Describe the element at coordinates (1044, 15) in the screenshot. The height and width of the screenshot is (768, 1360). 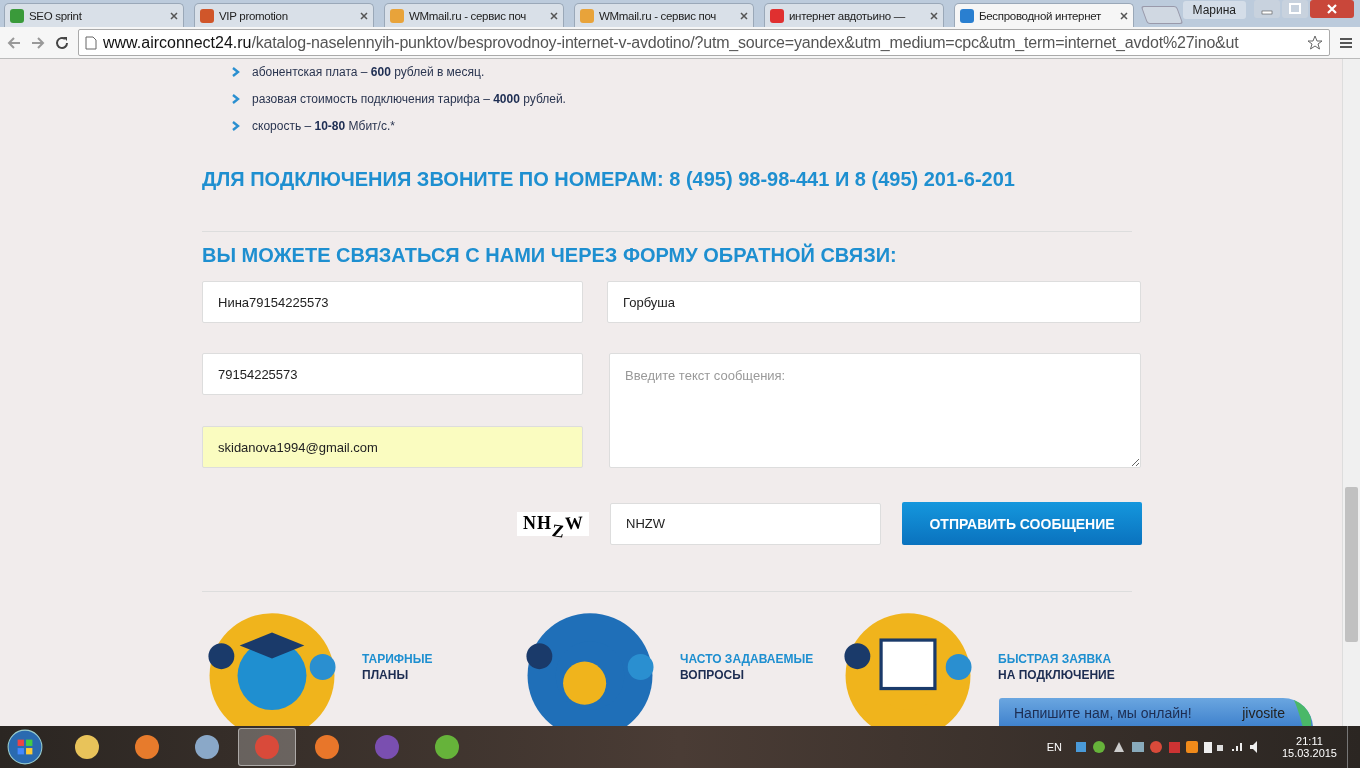
I see `browser-tab: Беспроводной интернет` at that location.